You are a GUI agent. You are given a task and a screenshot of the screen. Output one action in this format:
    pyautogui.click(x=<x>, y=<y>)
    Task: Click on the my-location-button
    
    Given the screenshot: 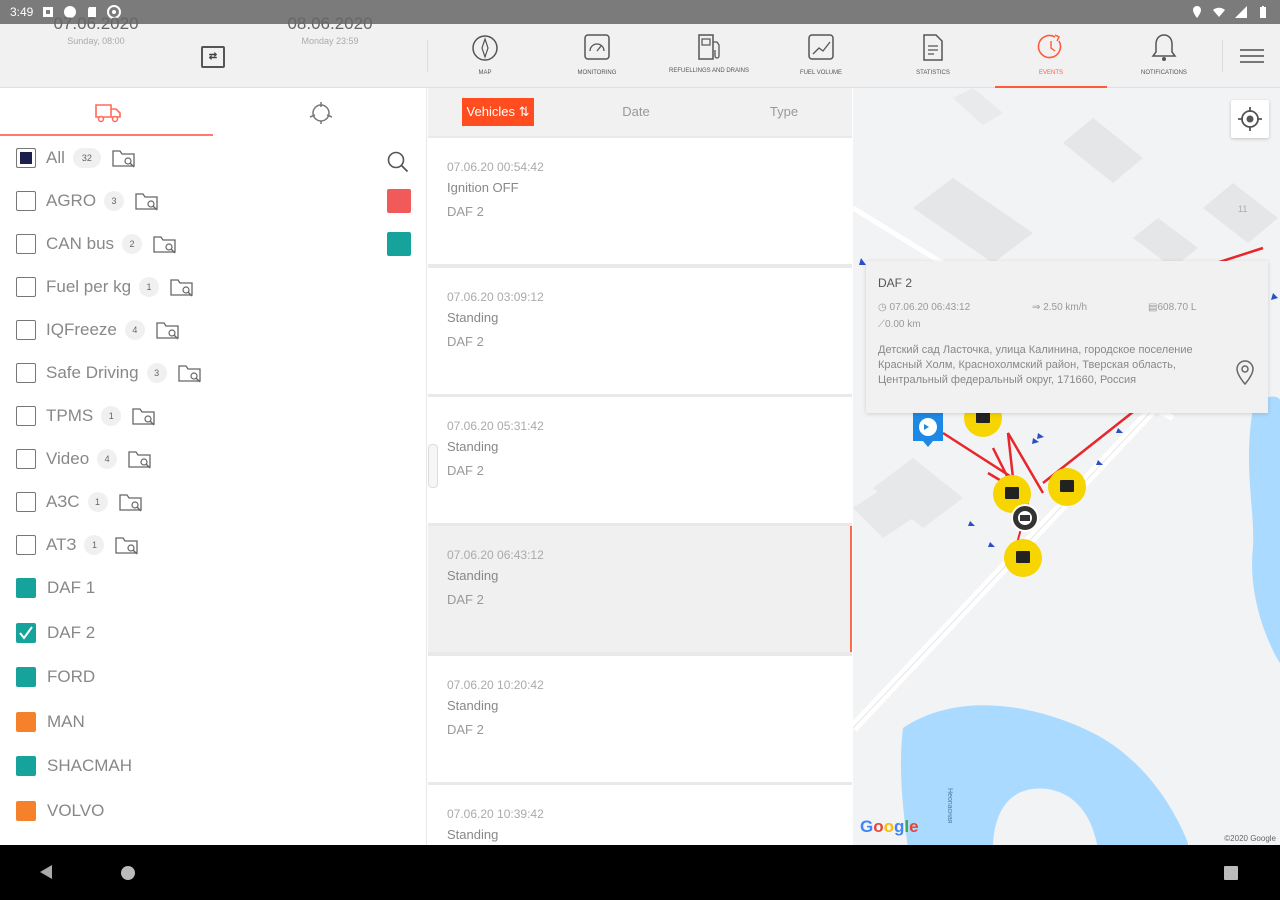 What is the action you would take?
    pyautogui.click(x=1250, y=119)
    